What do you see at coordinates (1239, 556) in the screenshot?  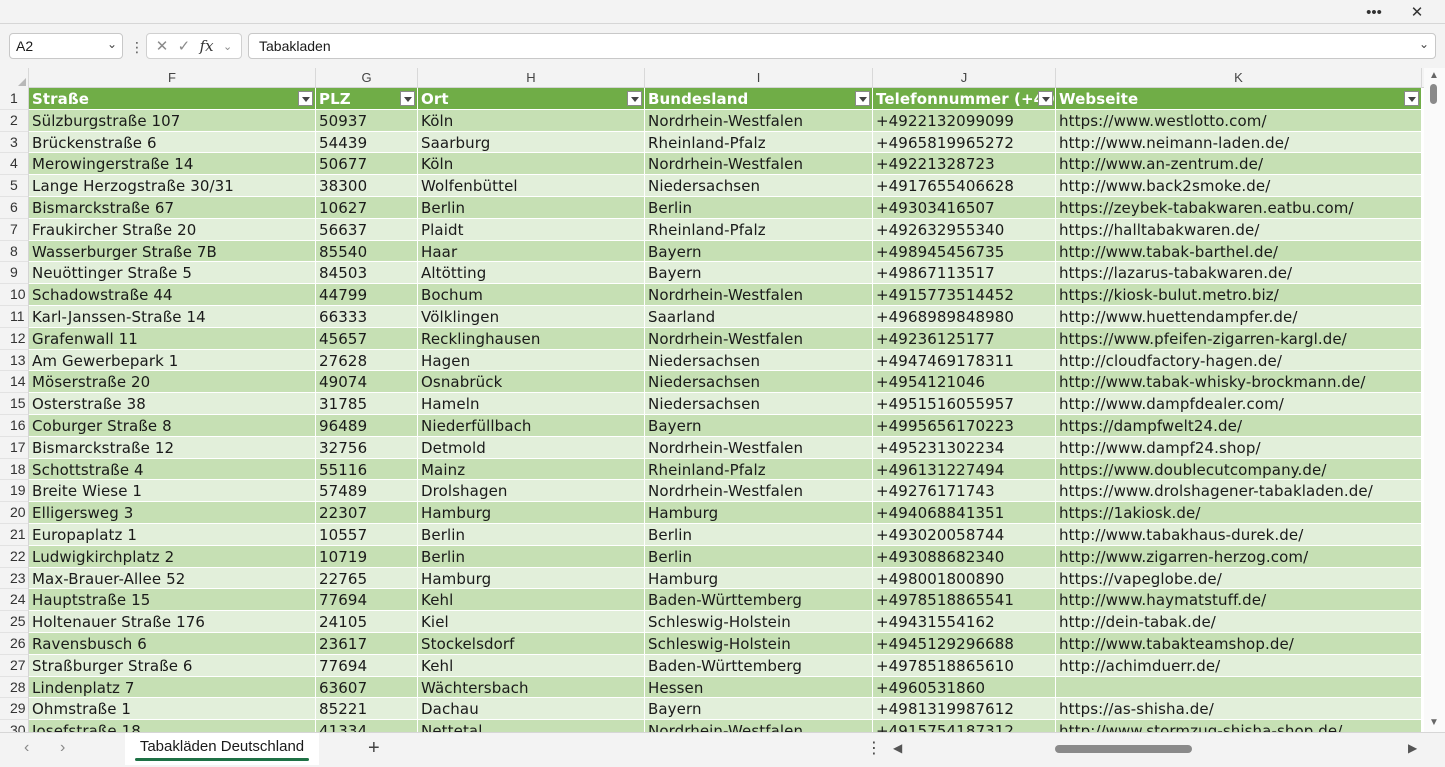 I see `table-cell: http://www.zigarren-herzog.com/` at bounding box center [1239, 556].